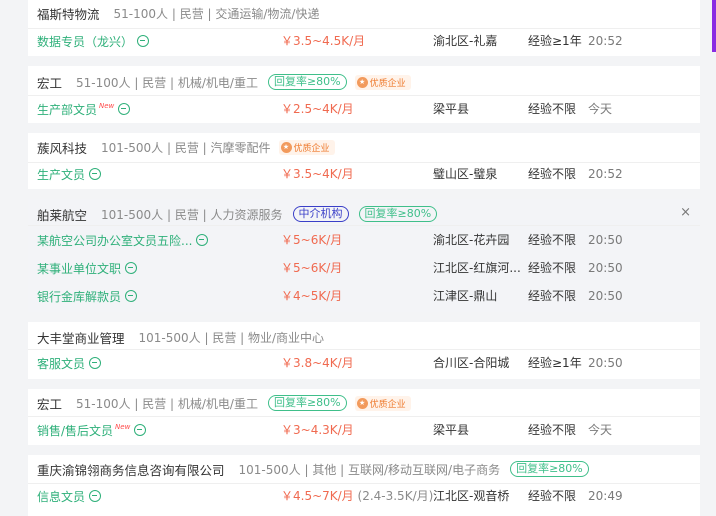 The height and width of the screenshot is (516, 716). I want to click on salary: ￥3~4.3K/月, so click(317, 430).